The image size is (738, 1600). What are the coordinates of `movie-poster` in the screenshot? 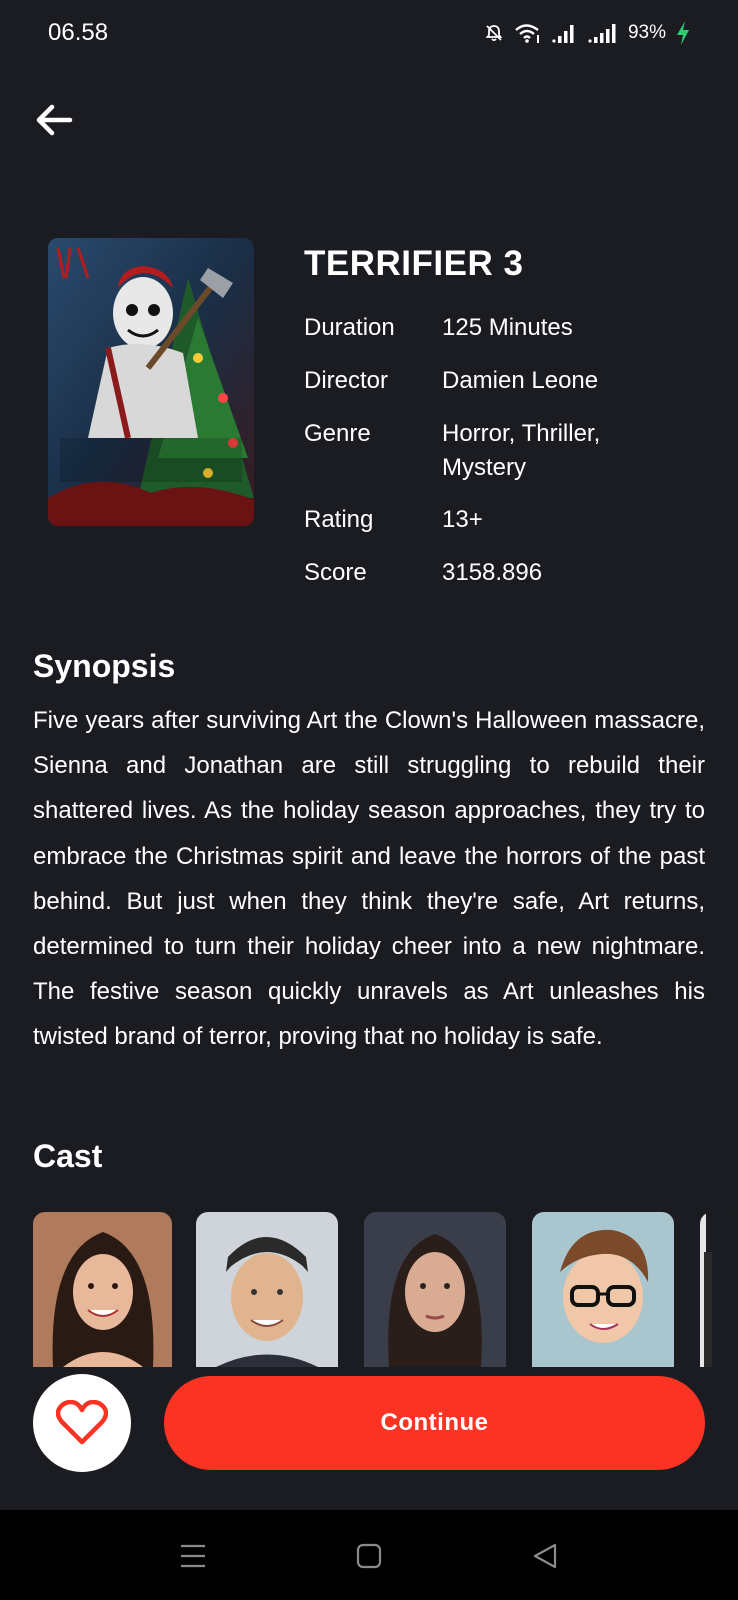 It's located at (151, 382).